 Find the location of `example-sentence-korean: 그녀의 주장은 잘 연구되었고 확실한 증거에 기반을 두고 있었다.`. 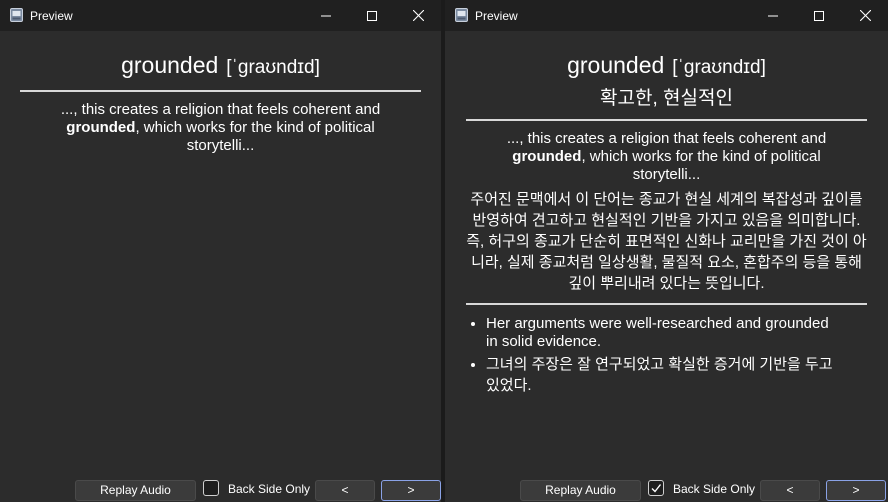

example-sentence-korean: 그녀의 주장은 잘 연구되었고 확실한 증거에 기반을 두고 있었다. is located at coordinates (662, 375).